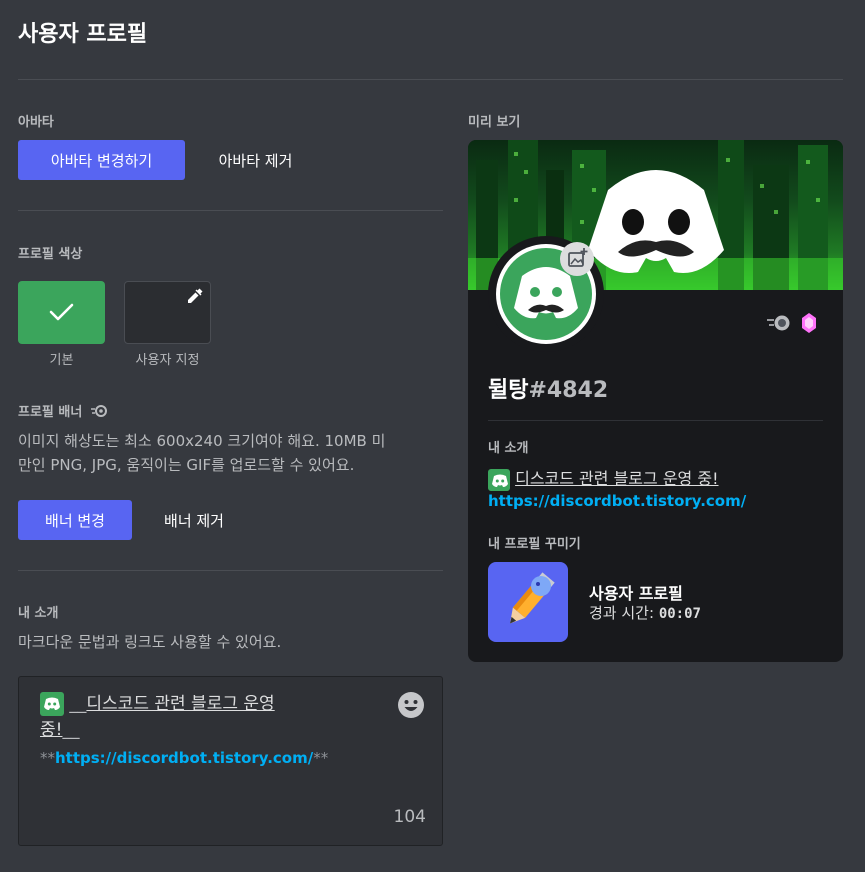 The width and height of the screenshot is (865, 872). What do you see at coordinates (195, 295) in the screenshot?
I see `eyedropper-icon` at bounding box center [195, 295].